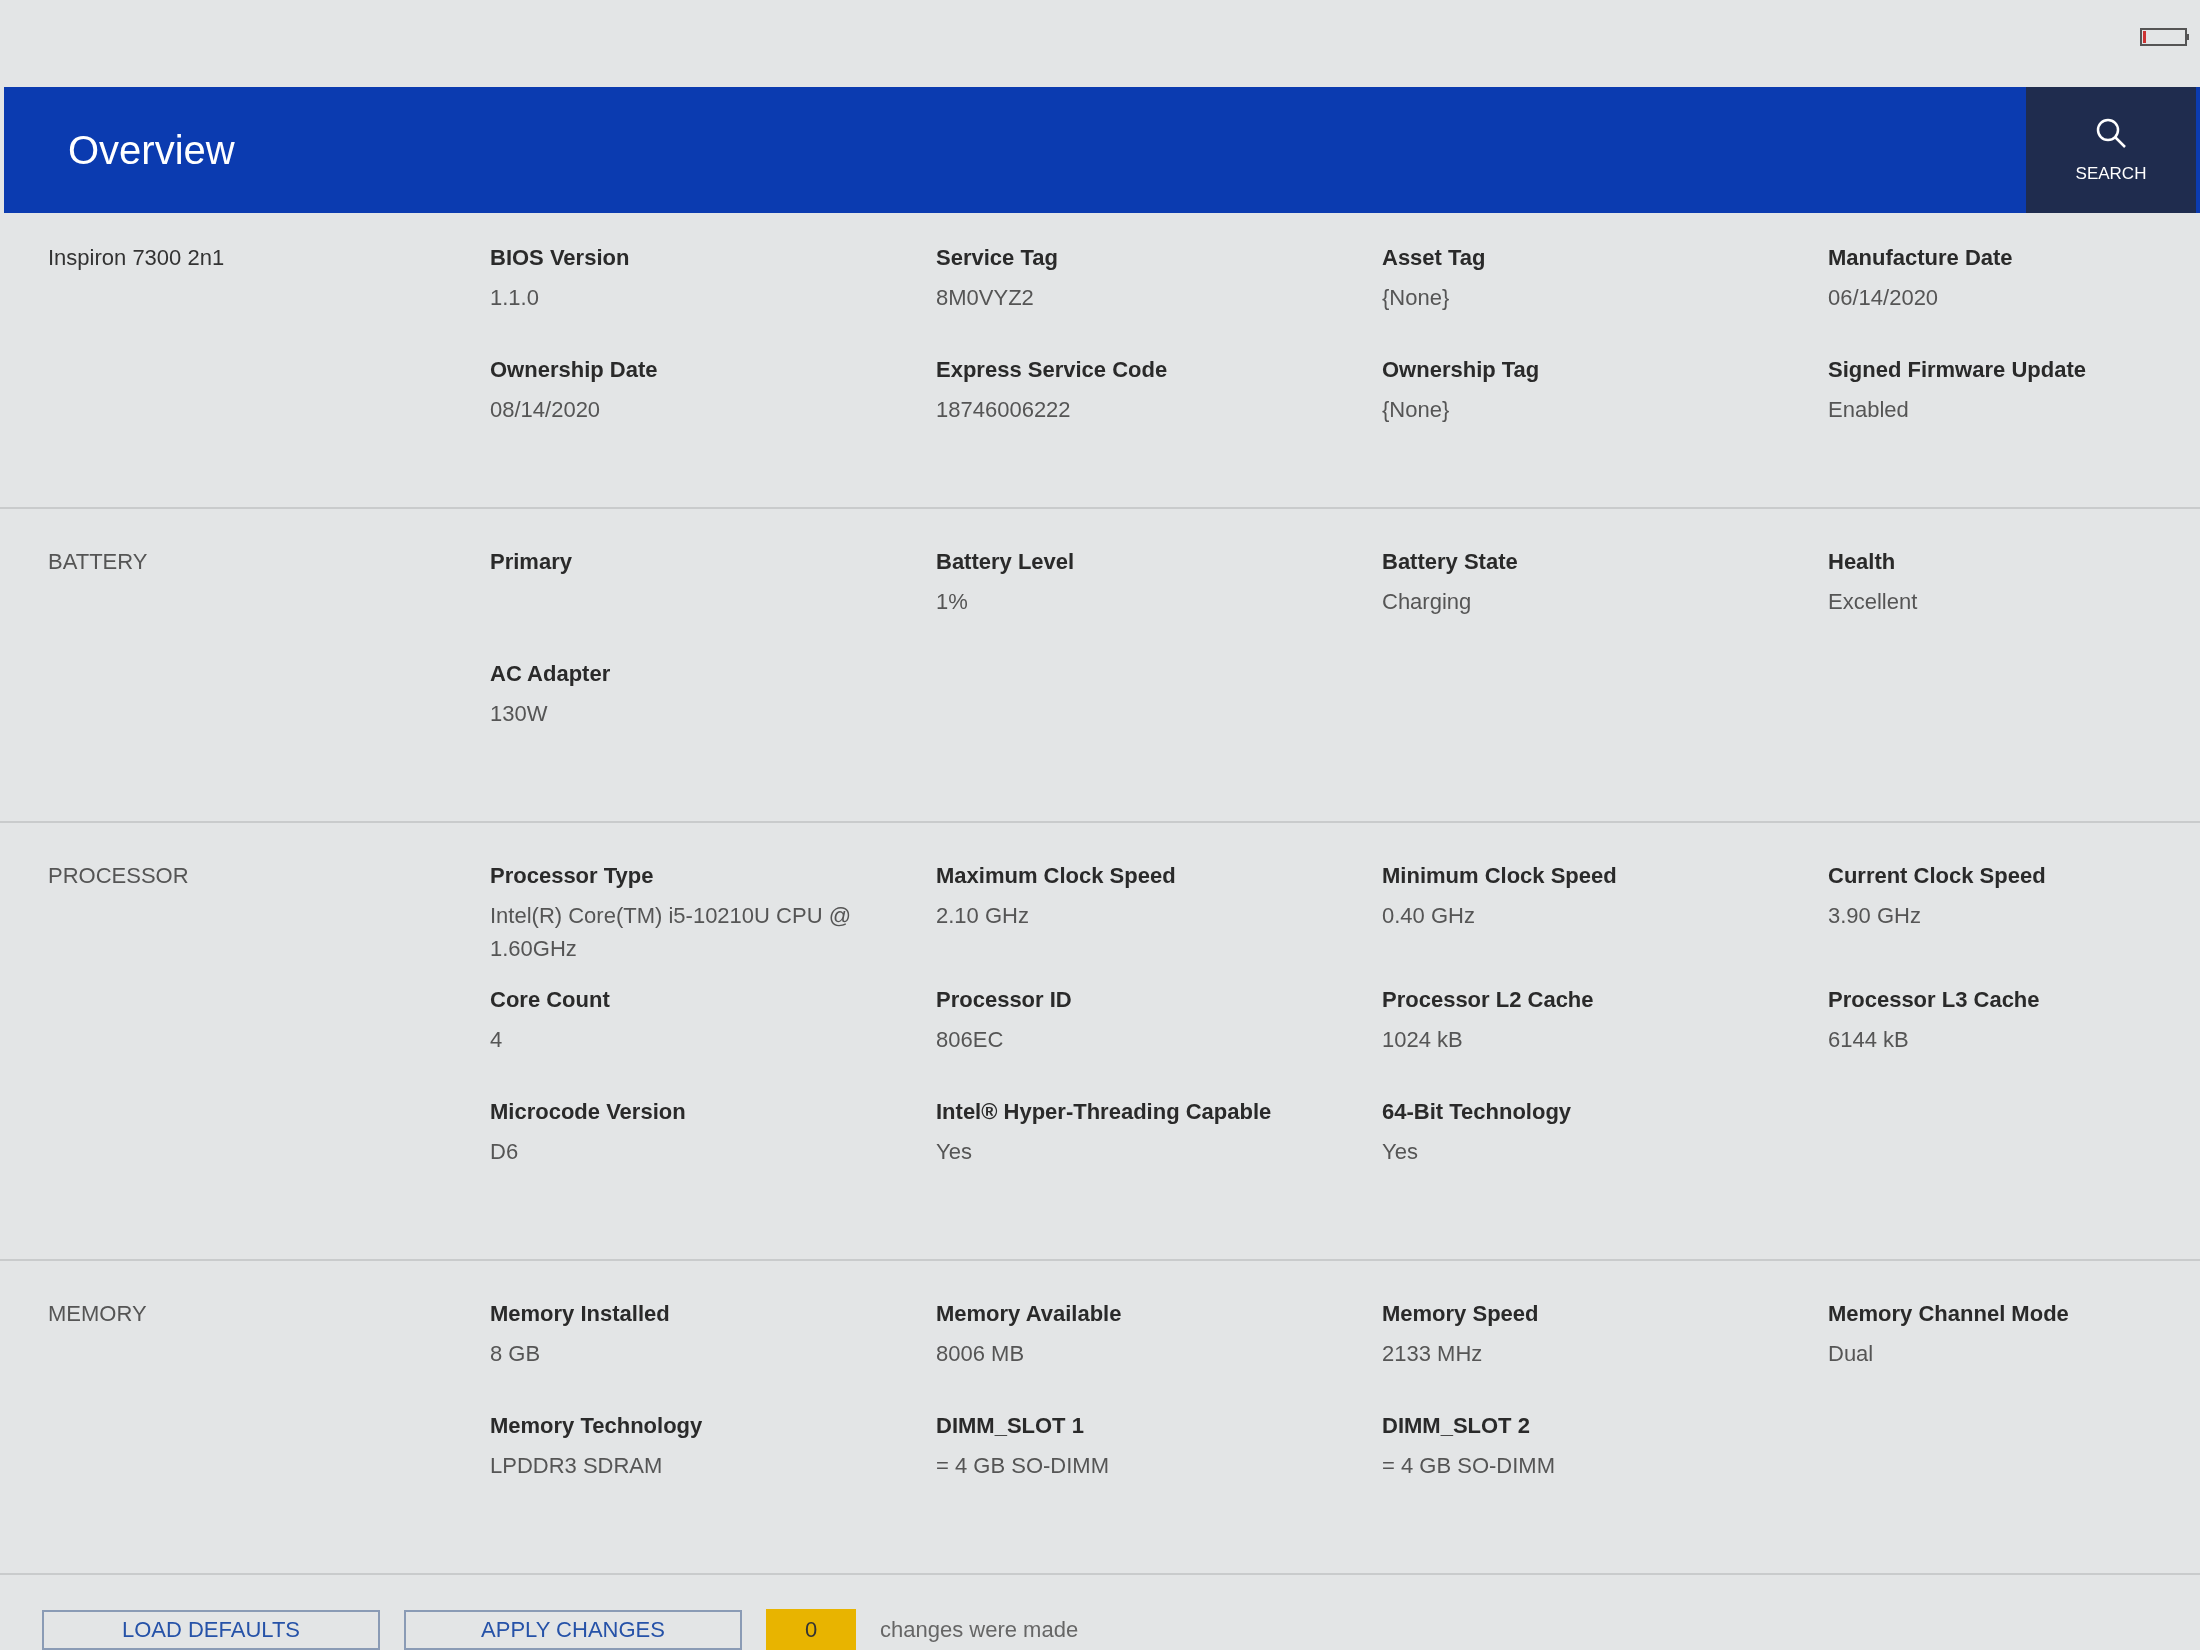 The height and width of the screenshot is (1650, 2200). What do you see at coordinates (137, 258) in the screenshot?
I see `section-label: Inspiron 7300 2n1` at bounding box center [137, 258].